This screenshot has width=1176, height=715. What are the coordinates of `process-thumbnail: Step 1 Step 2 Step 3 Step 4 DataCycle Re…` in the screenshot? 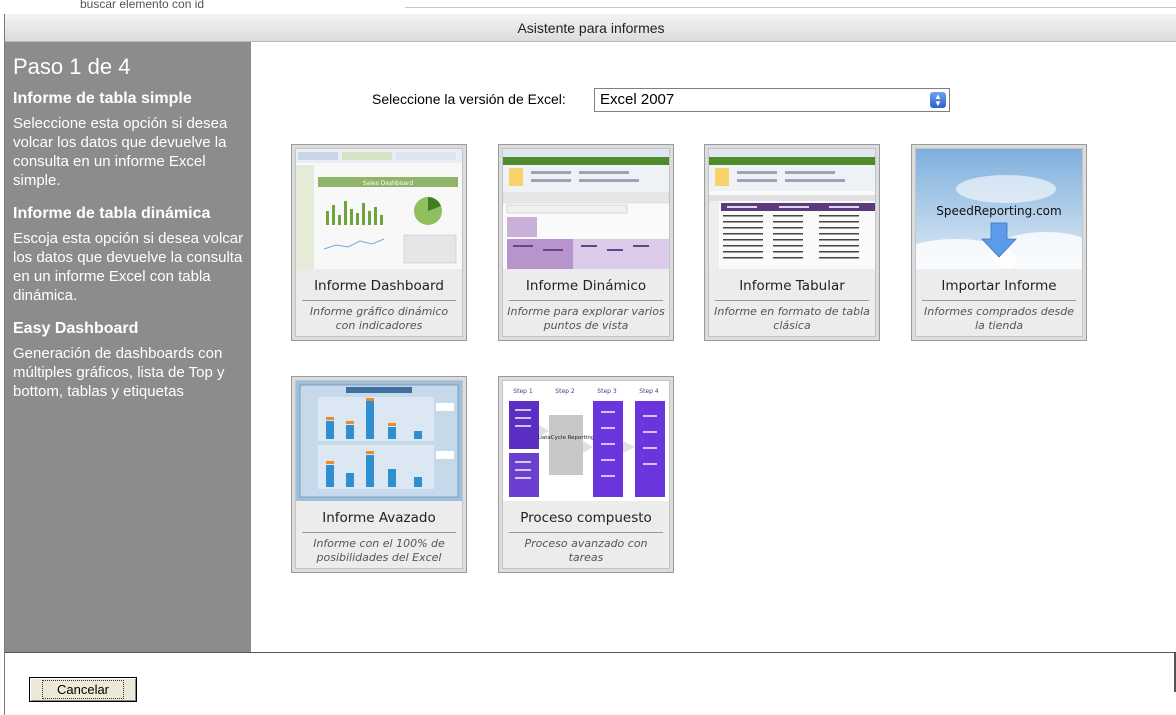 It's located at (586, 441).